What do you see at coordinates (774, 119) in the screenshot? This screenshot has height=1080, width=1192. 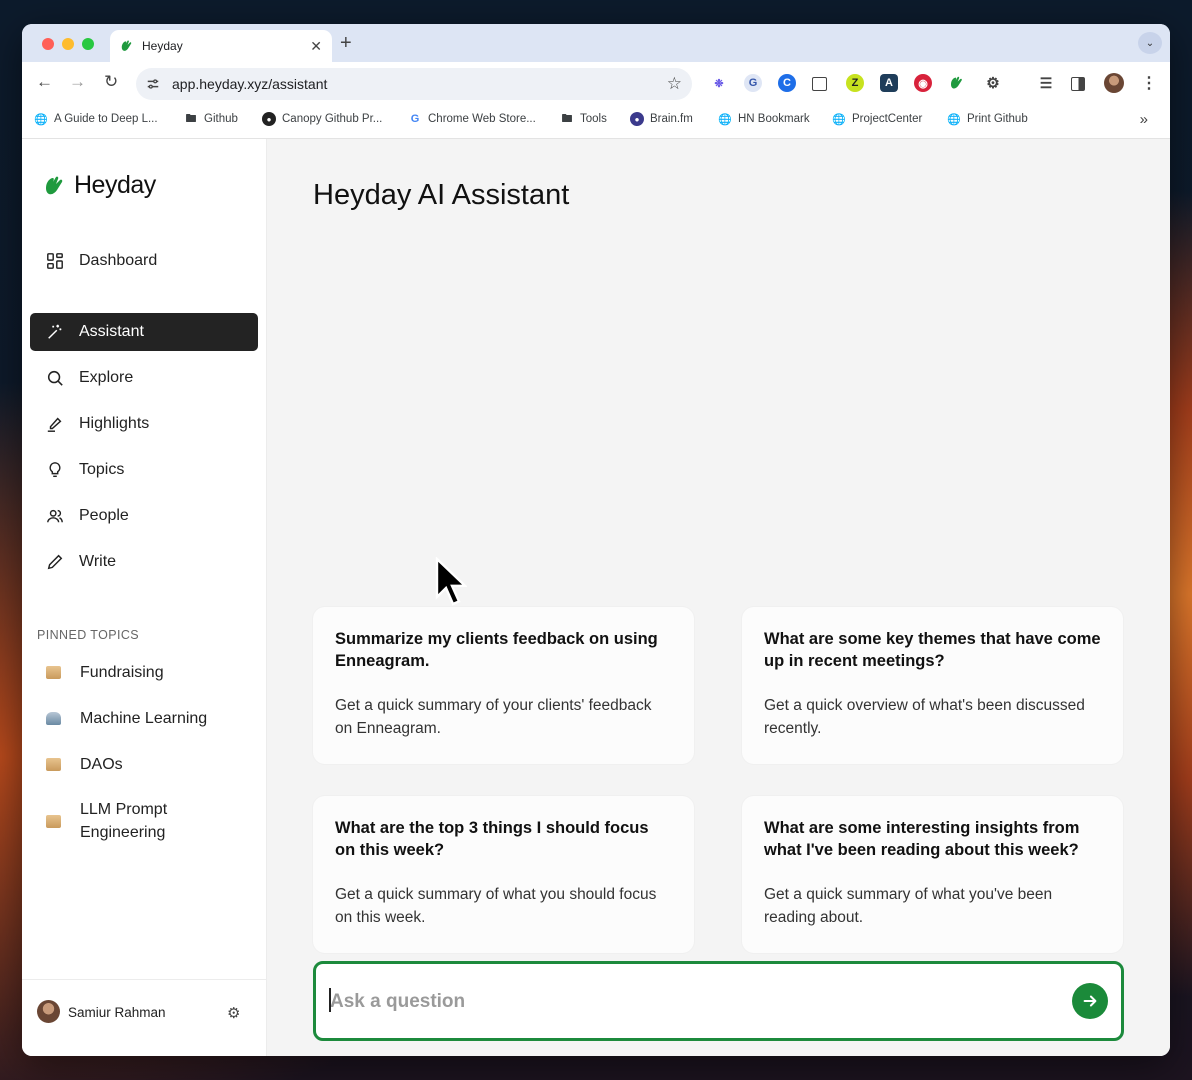 I see `bookmark-label: HN Bookmark` at bounding box center [774, 119].